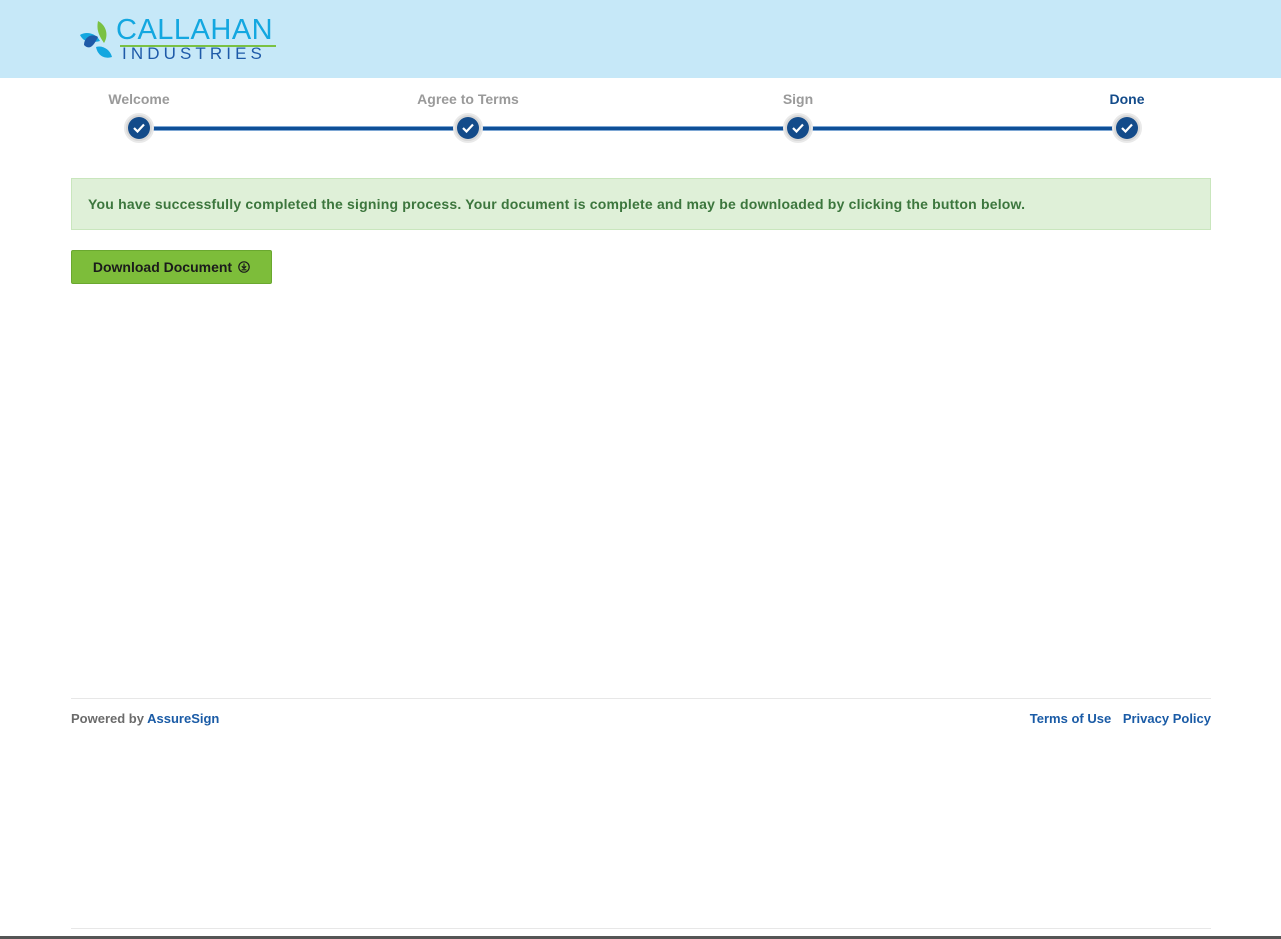  Describe the element at coordinates (641, 928) in the screenshot. I see `bottom-divider` at that location.